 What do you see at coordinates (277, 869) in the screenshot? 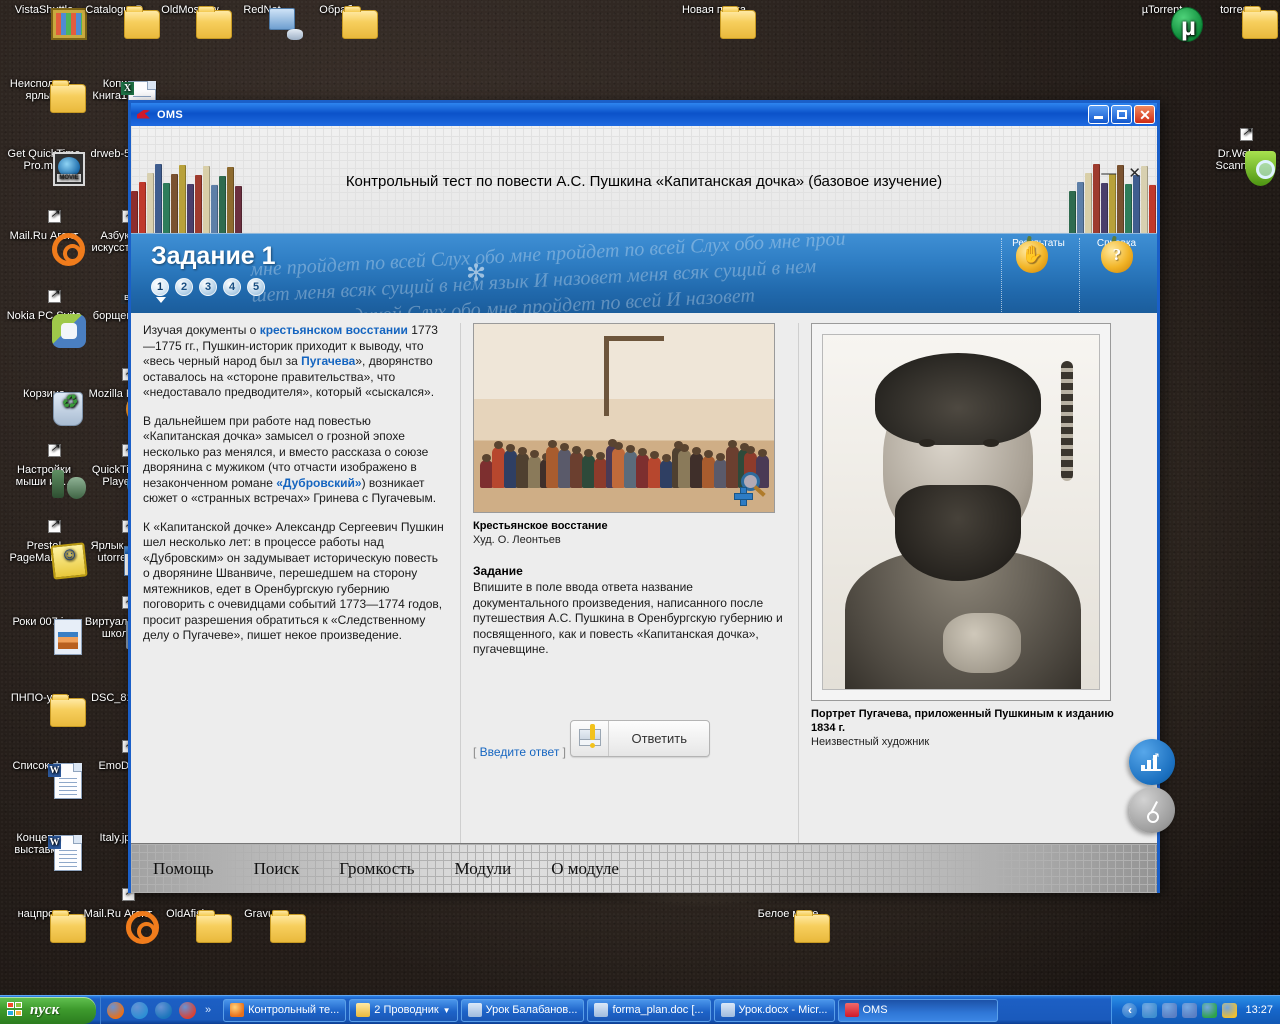
I see `menu-item: Поиск` at bounding box center [277, 869].